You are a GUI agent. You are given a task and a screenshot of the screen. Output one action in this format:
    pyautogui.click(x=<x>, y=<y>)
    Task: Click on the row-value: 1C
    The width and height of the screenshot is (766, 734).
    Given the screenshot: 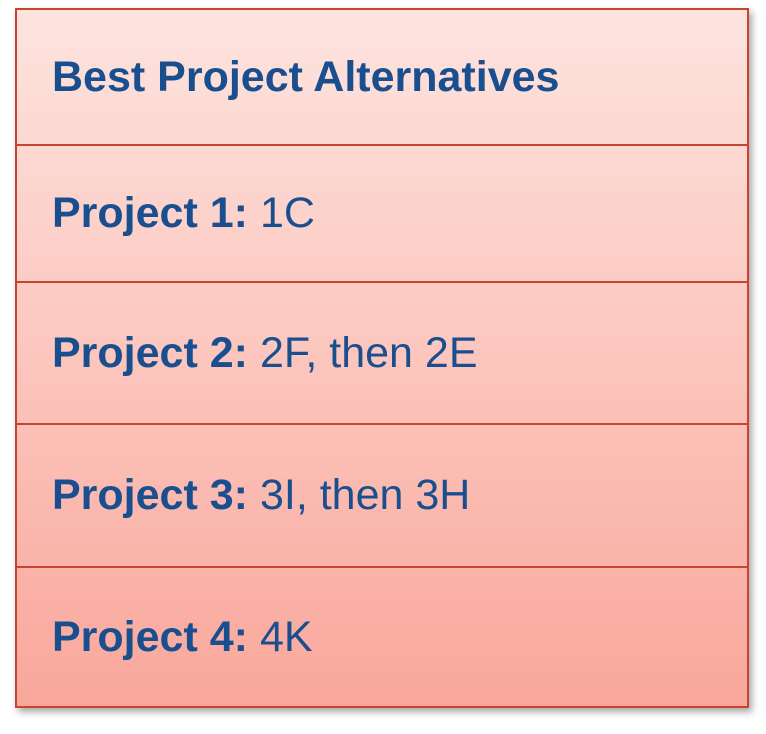 What is the action you would take?
    pyautogui.click(x=287, y=213)
    